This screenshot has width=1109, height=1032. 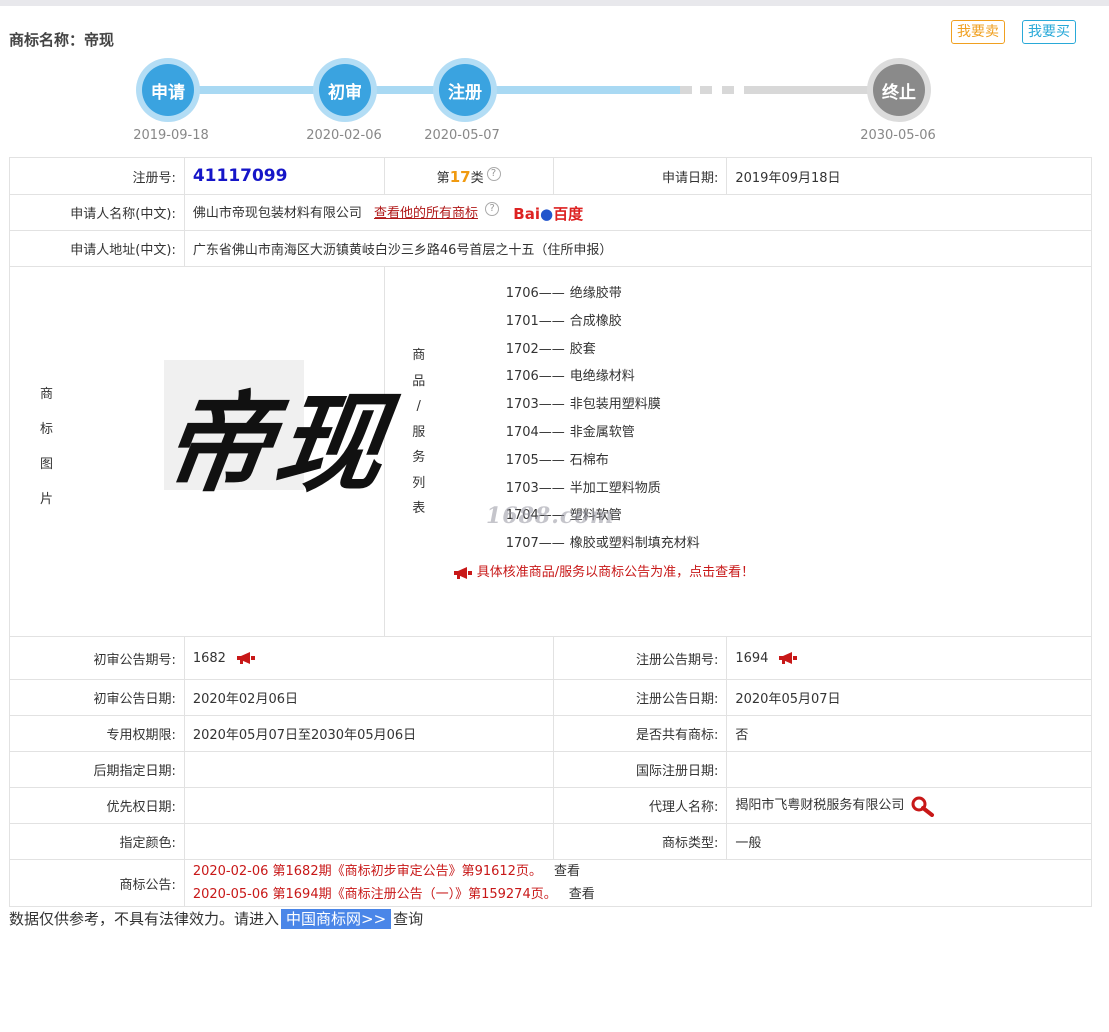 What do you see at coordinates (615, 572) in the screenshot?
I see `goods-notice-text: 具体核准商品/服务以商标公告为准，点击查看！` at bounding box center [615, 572].